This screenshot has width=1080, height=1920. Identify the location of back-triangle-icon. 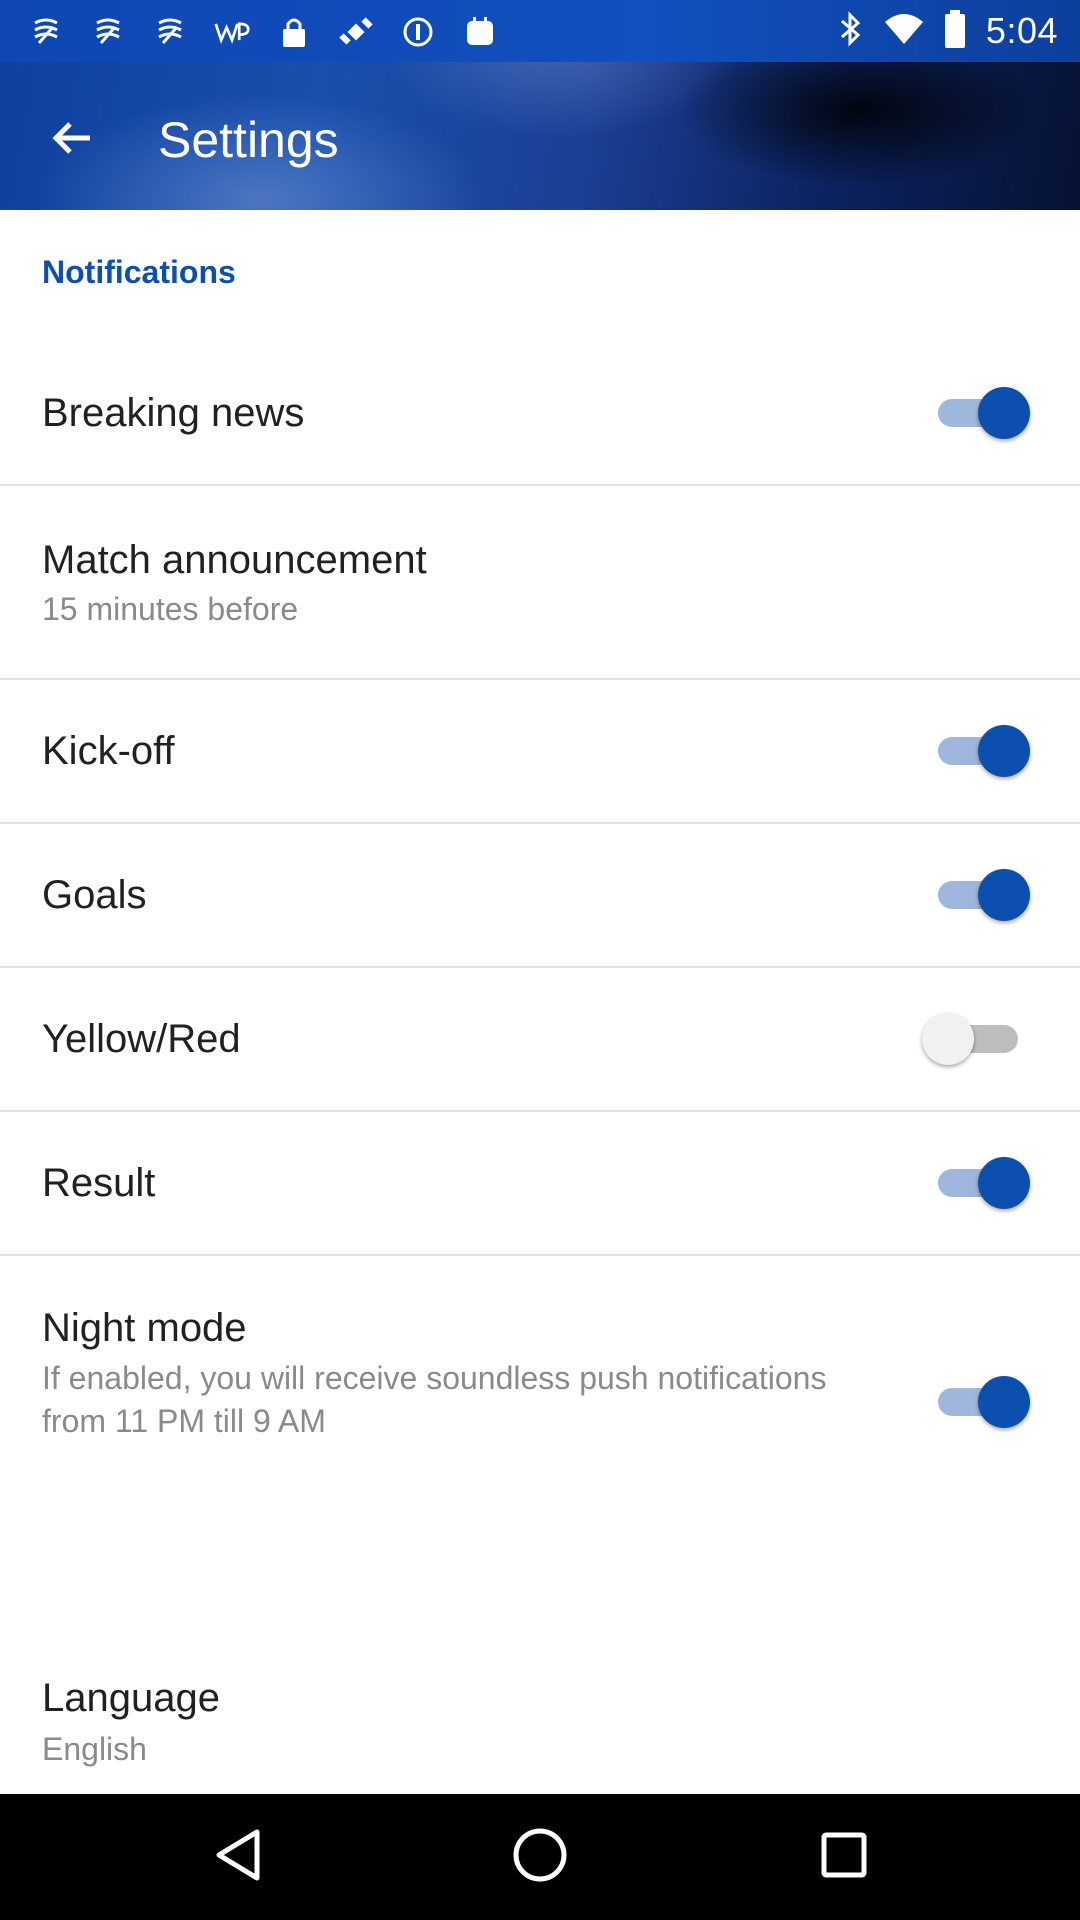
(238, 1857).